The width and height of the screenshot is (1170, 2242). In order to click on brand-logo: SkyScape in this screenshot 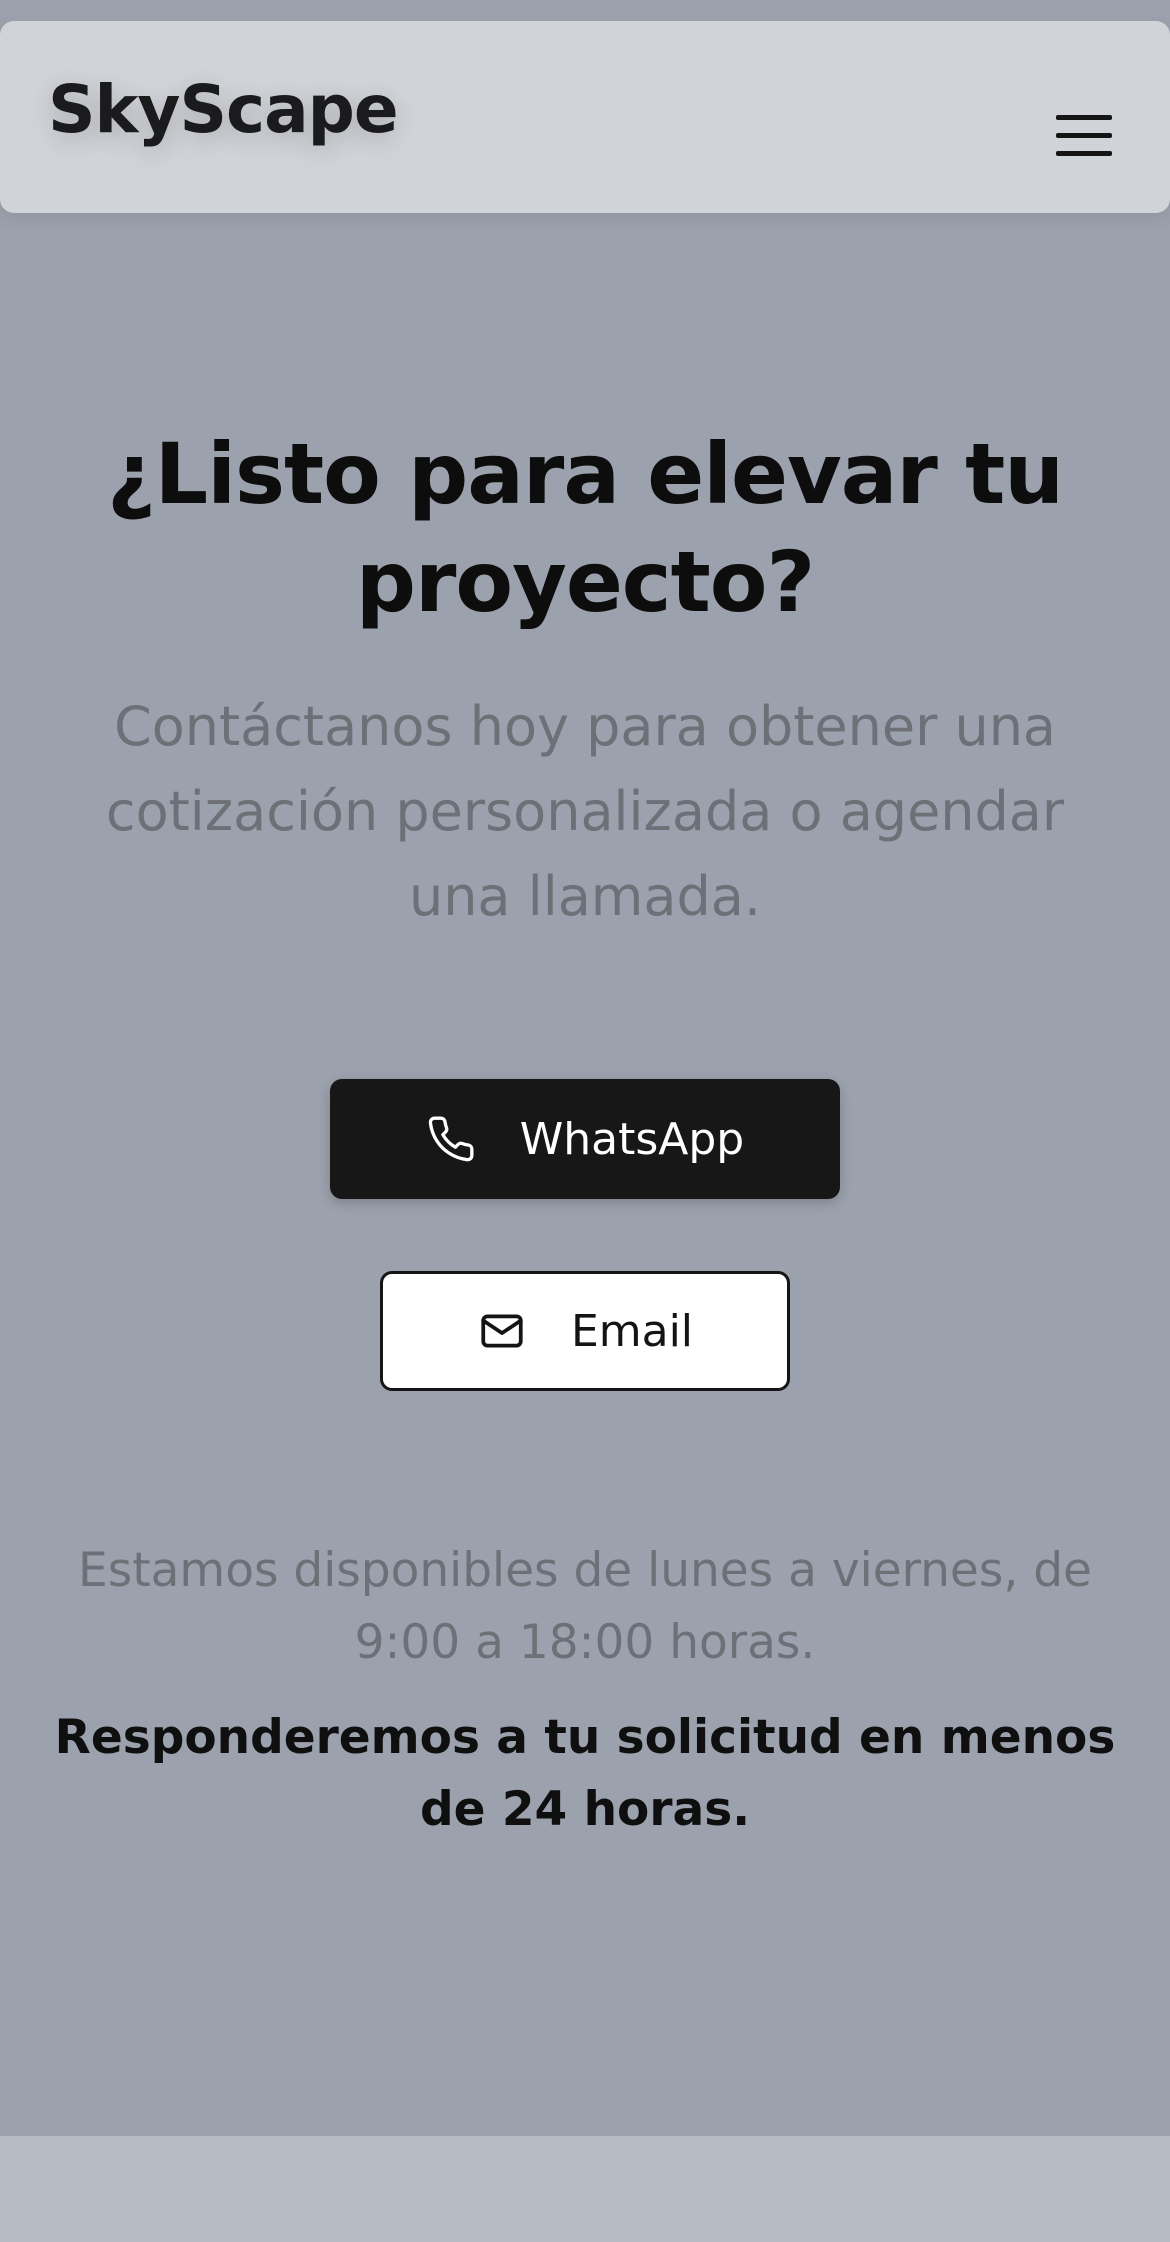, I will do `click(223, 110)`.